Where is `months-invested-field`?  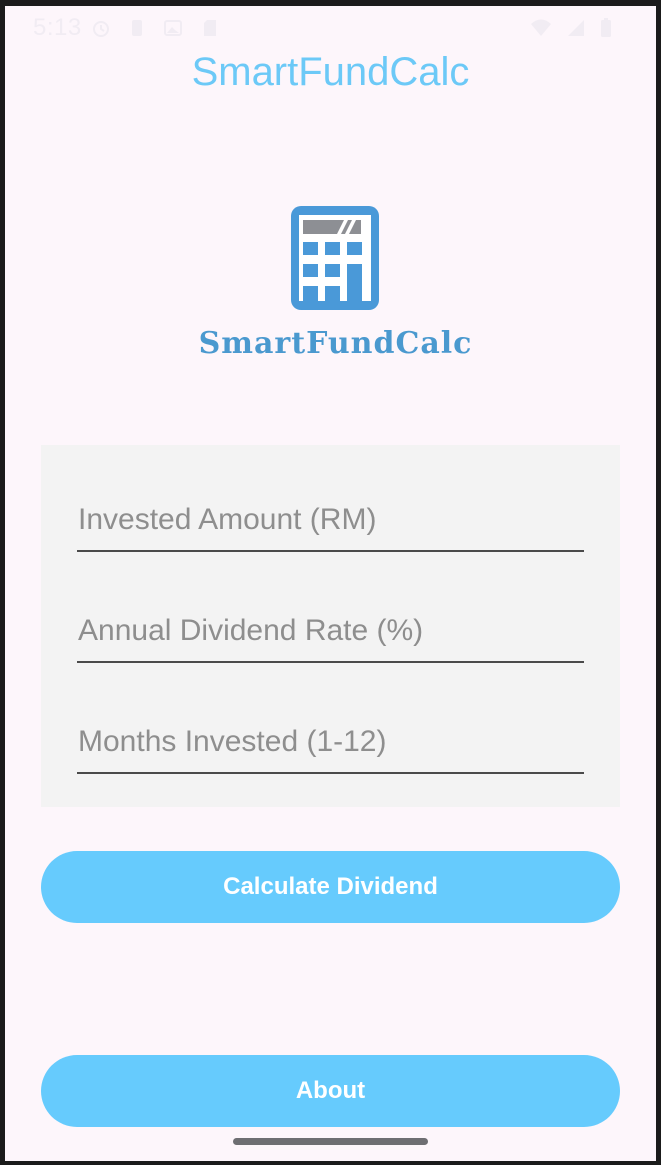 months-invested-field is located at coordinates (330, 743).